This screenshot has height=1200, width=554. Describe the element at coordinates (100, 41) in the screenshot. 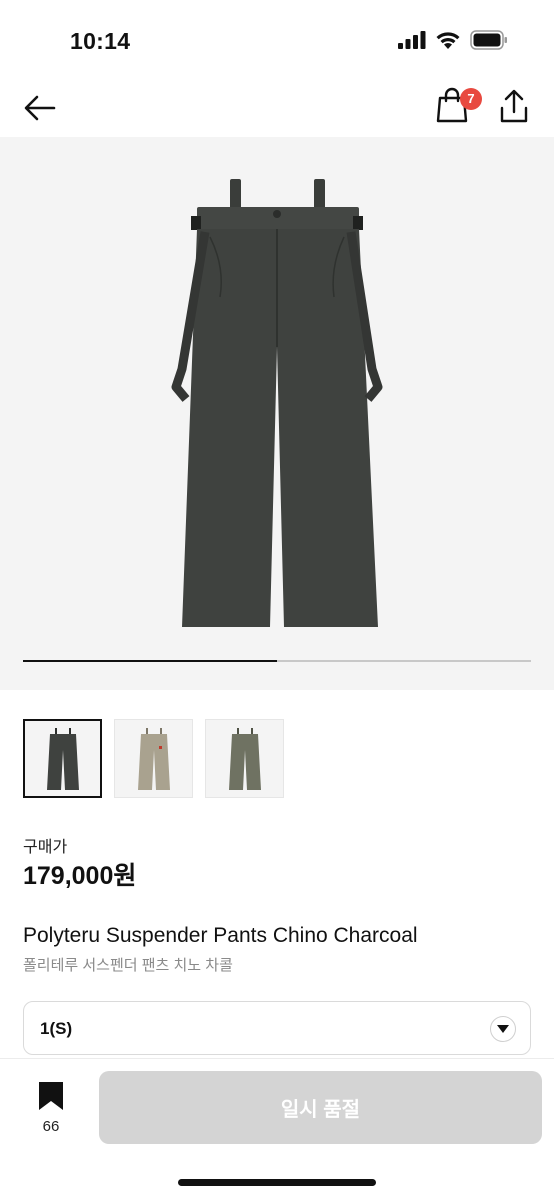

I see `status-time: 10:14` at that location.